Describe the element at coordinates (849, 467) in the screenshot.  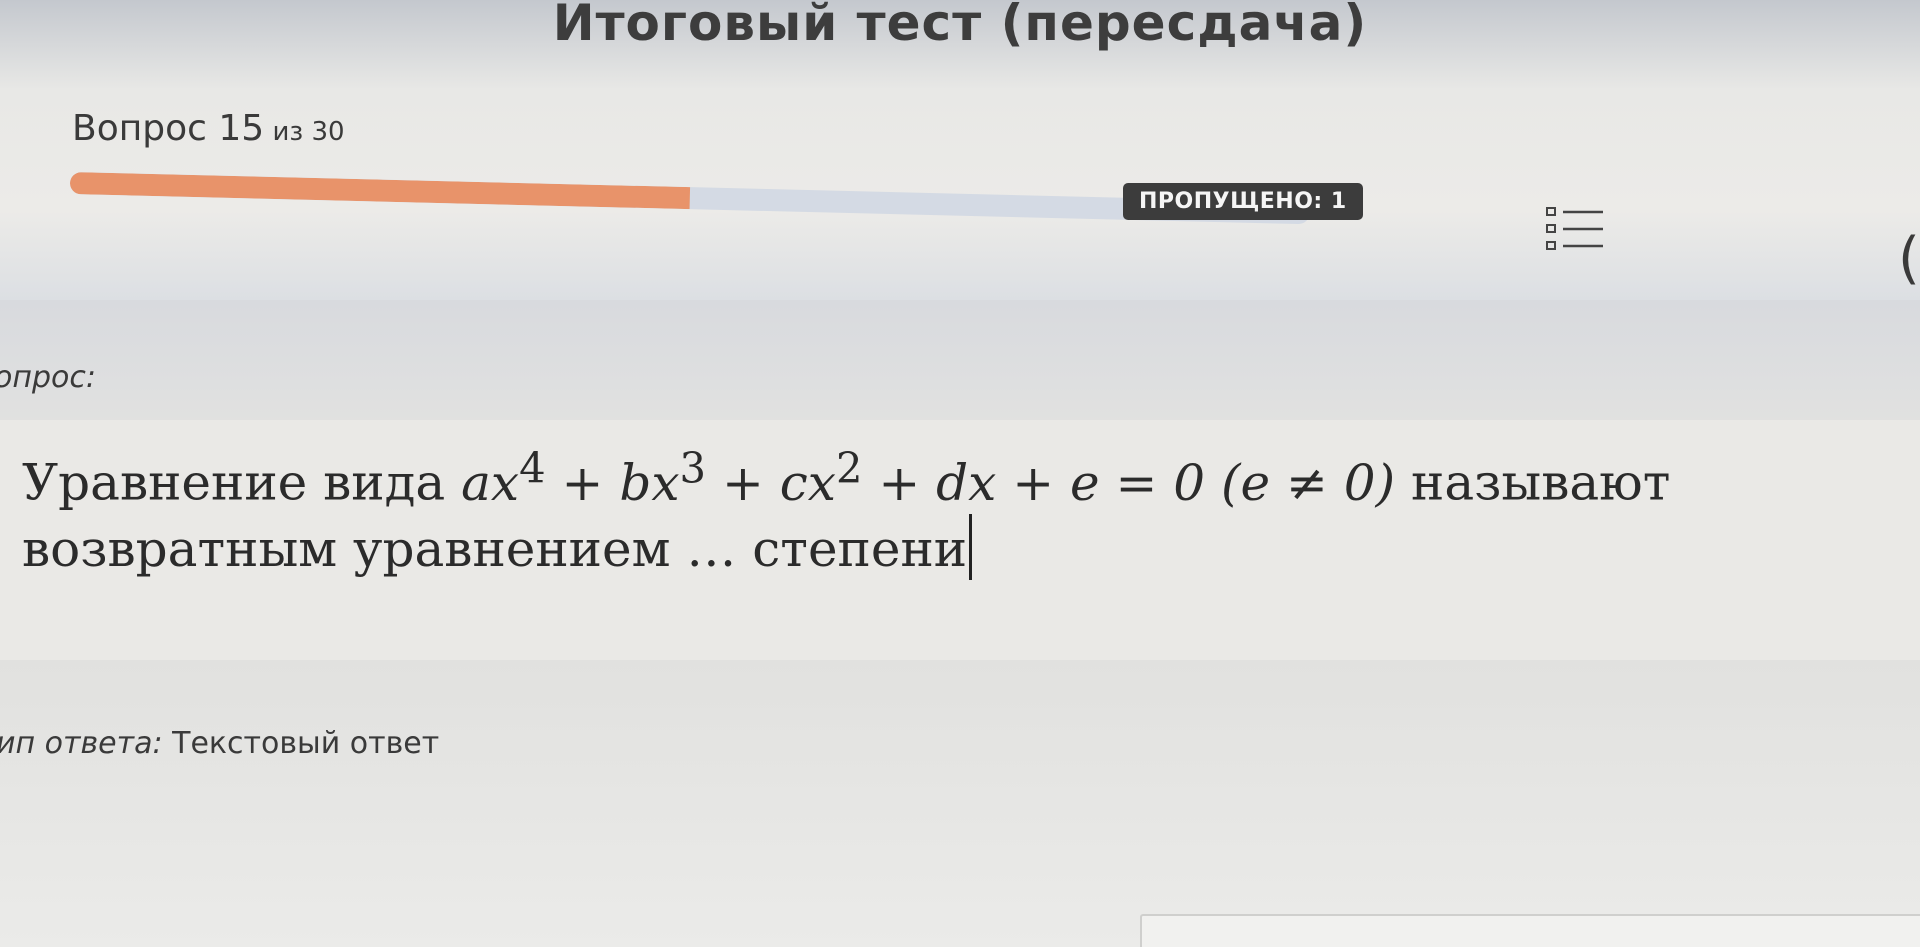
I see `equation-exponent-2: 2` at that location.